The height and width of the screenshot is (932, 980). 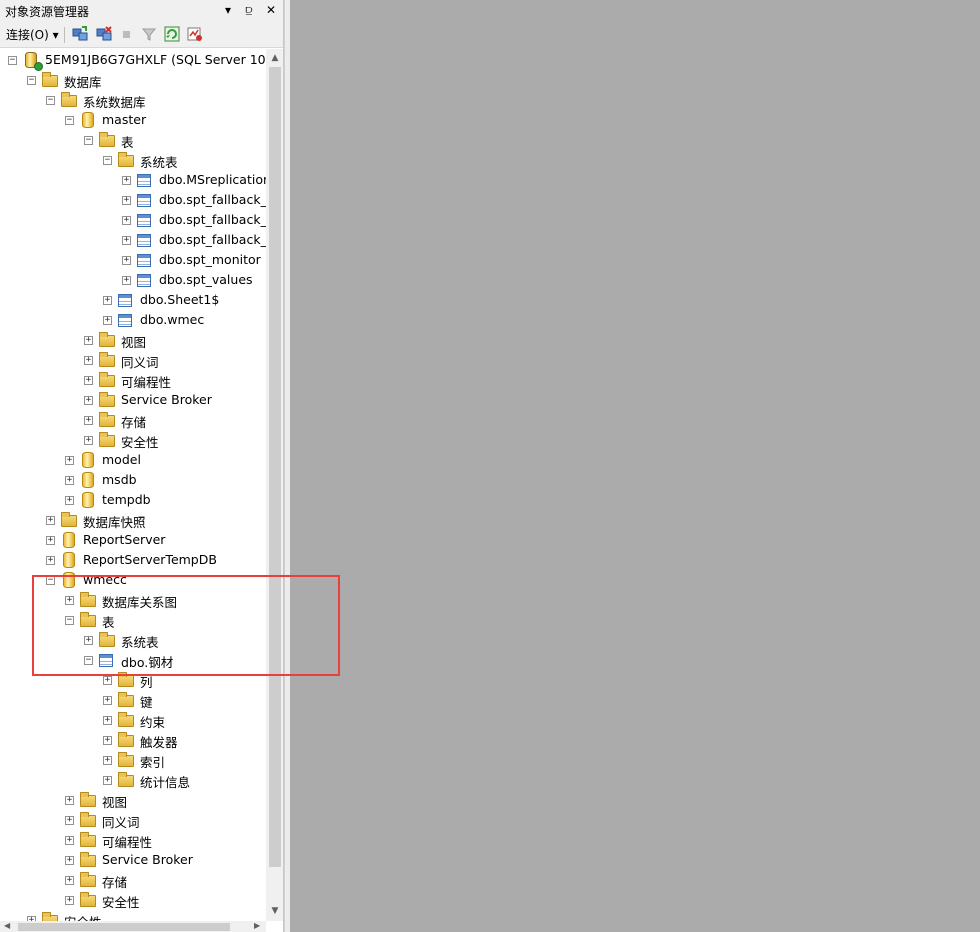 I want to click on disconnect-icon, so click(x=104, y=34).